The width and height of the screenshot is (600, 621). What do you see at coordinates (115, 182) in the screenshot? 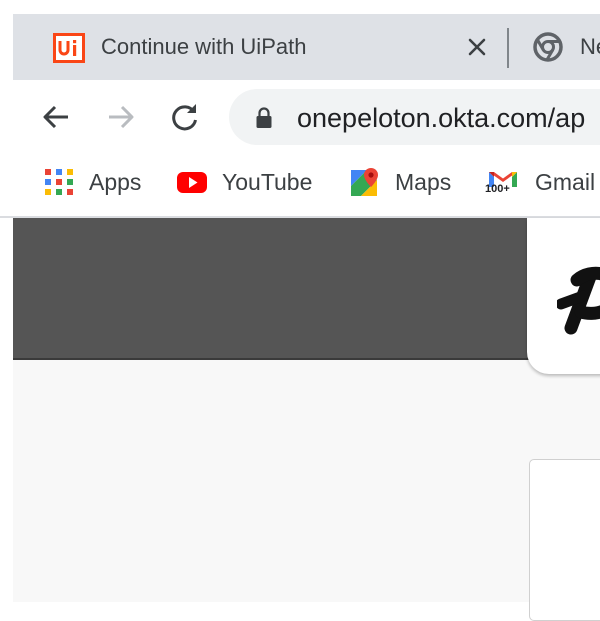
I see `bookmark-label: Apps` at bounding box center [115, 182].